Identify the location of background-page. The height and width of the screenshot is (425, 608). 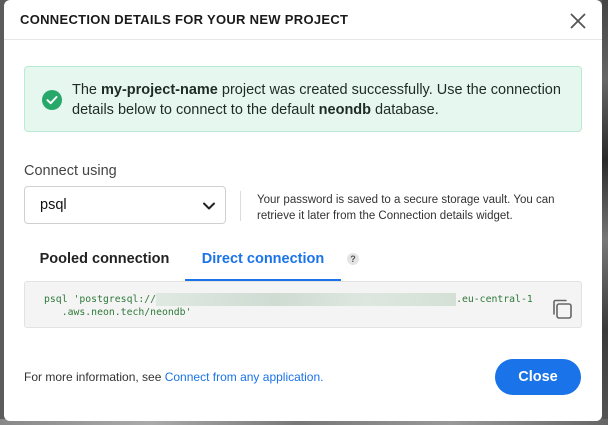
(605, 212).